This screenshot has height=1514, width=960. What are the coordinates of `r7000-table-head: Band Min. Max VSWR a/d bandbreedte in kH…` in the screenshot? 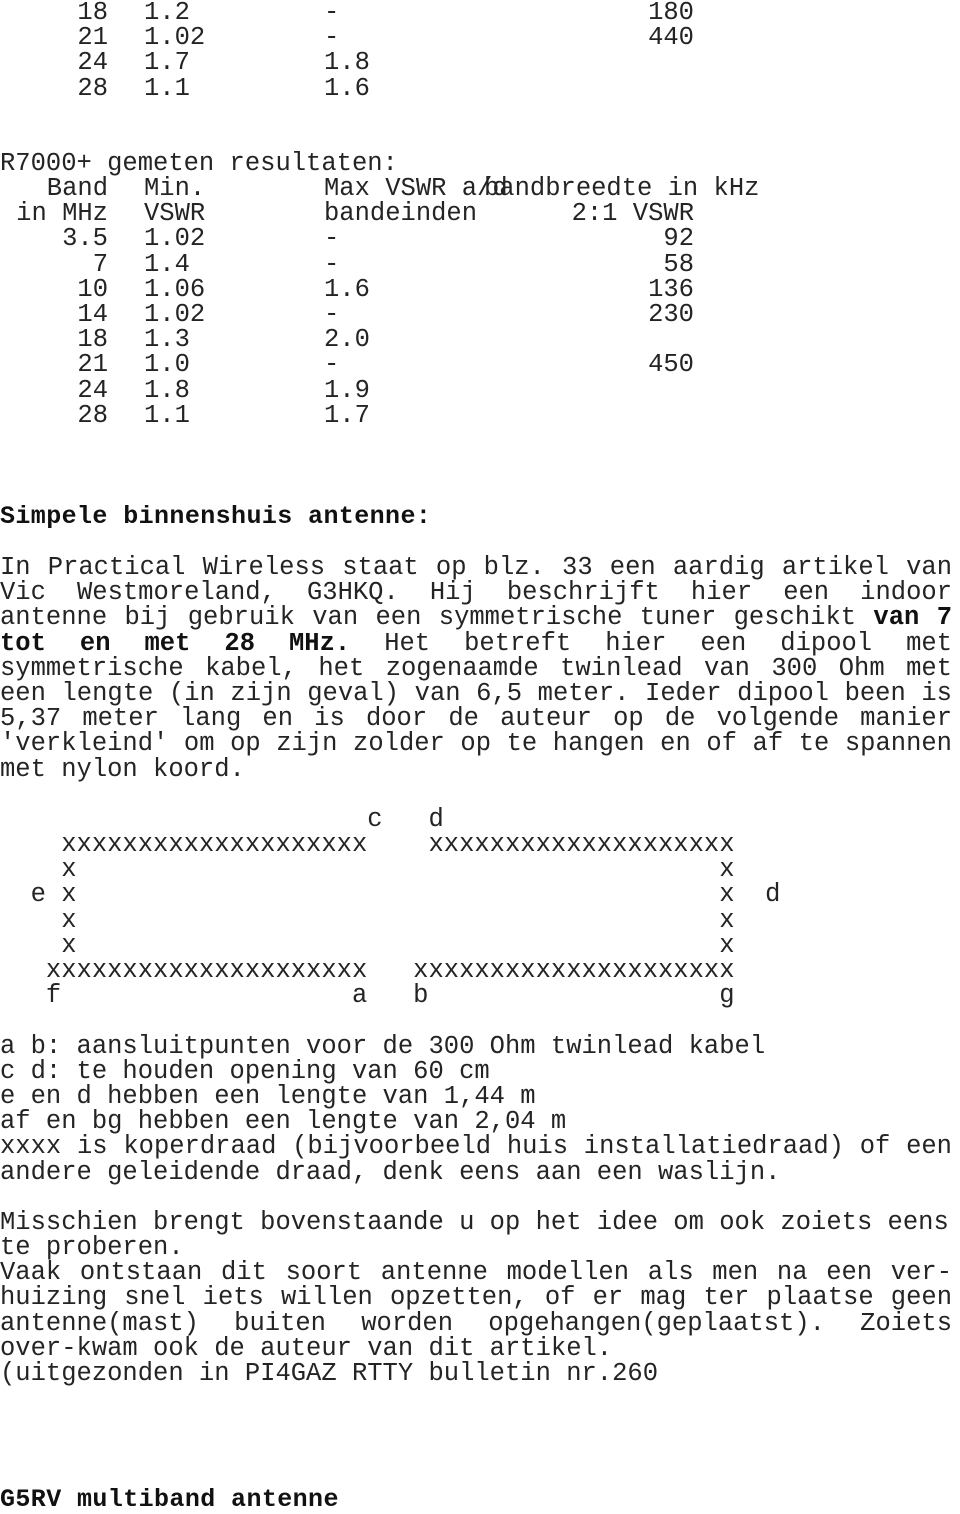 It's located at (380, 201).